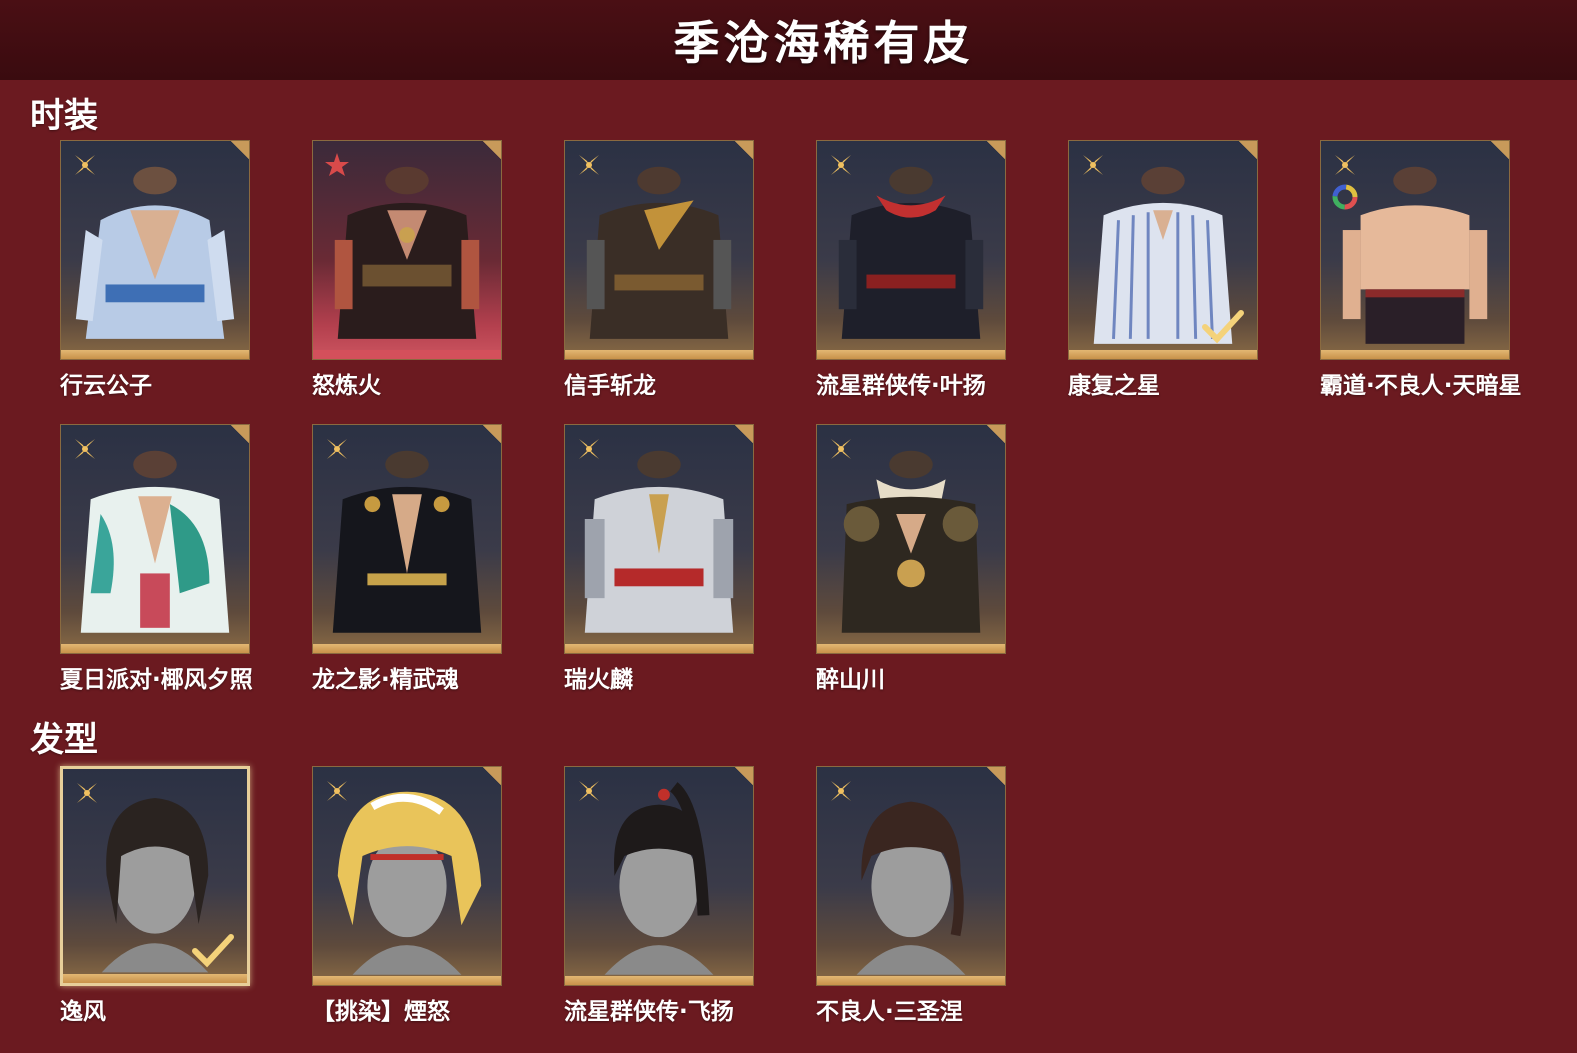  Describe the element at coordinates (1345, 197) in the screenshot. I see `color-dye-icon` at that location.